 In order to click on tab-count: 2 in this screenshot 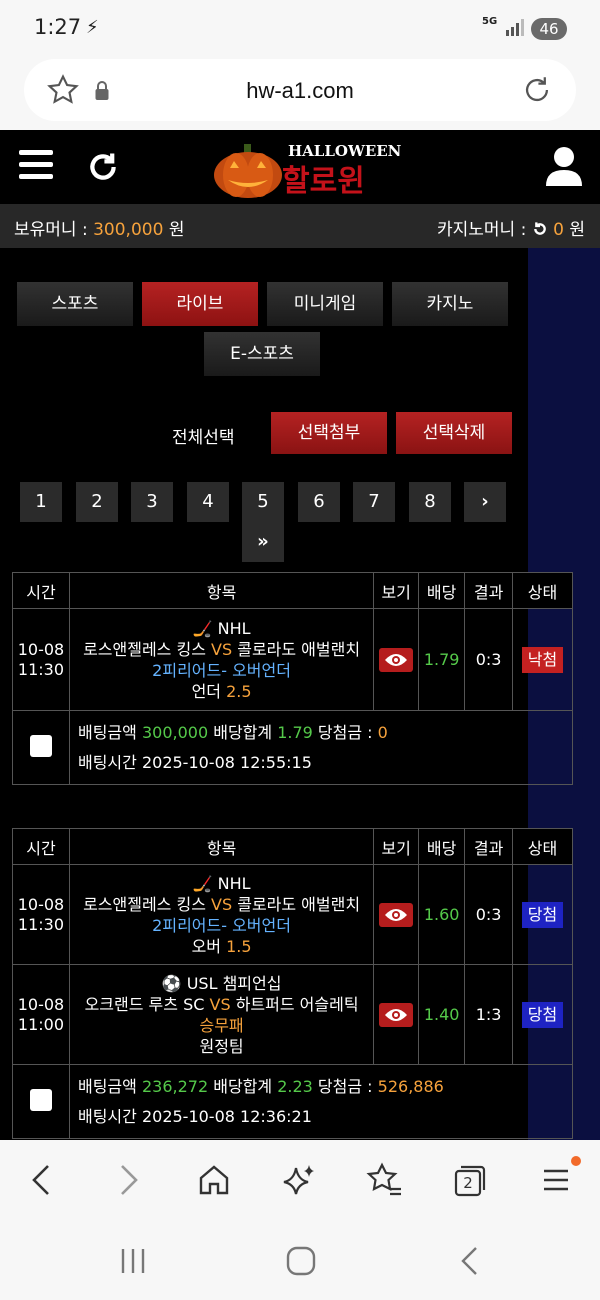, I will do `click(468, 1183)`.